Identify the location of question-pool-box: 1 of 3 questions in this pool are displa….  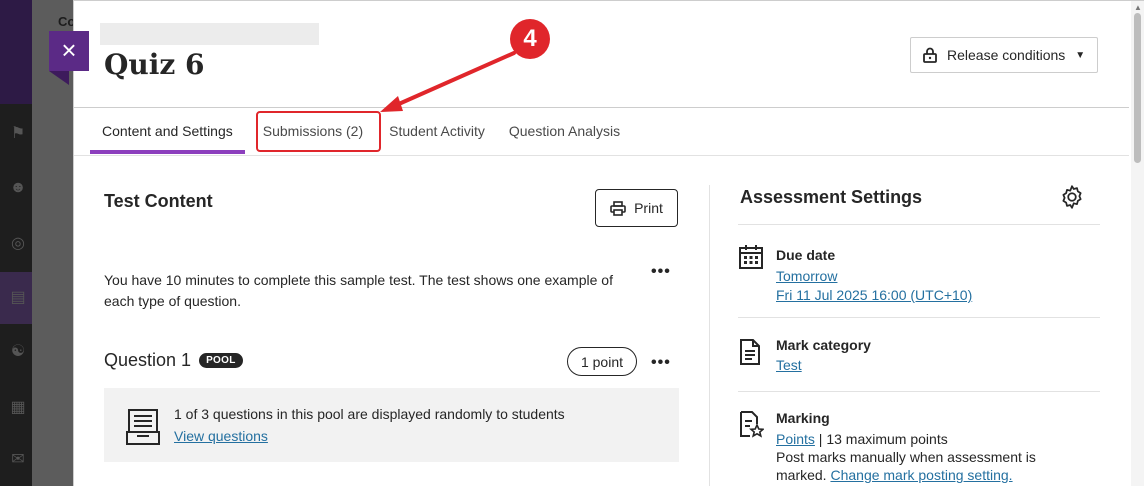
(391, 425).